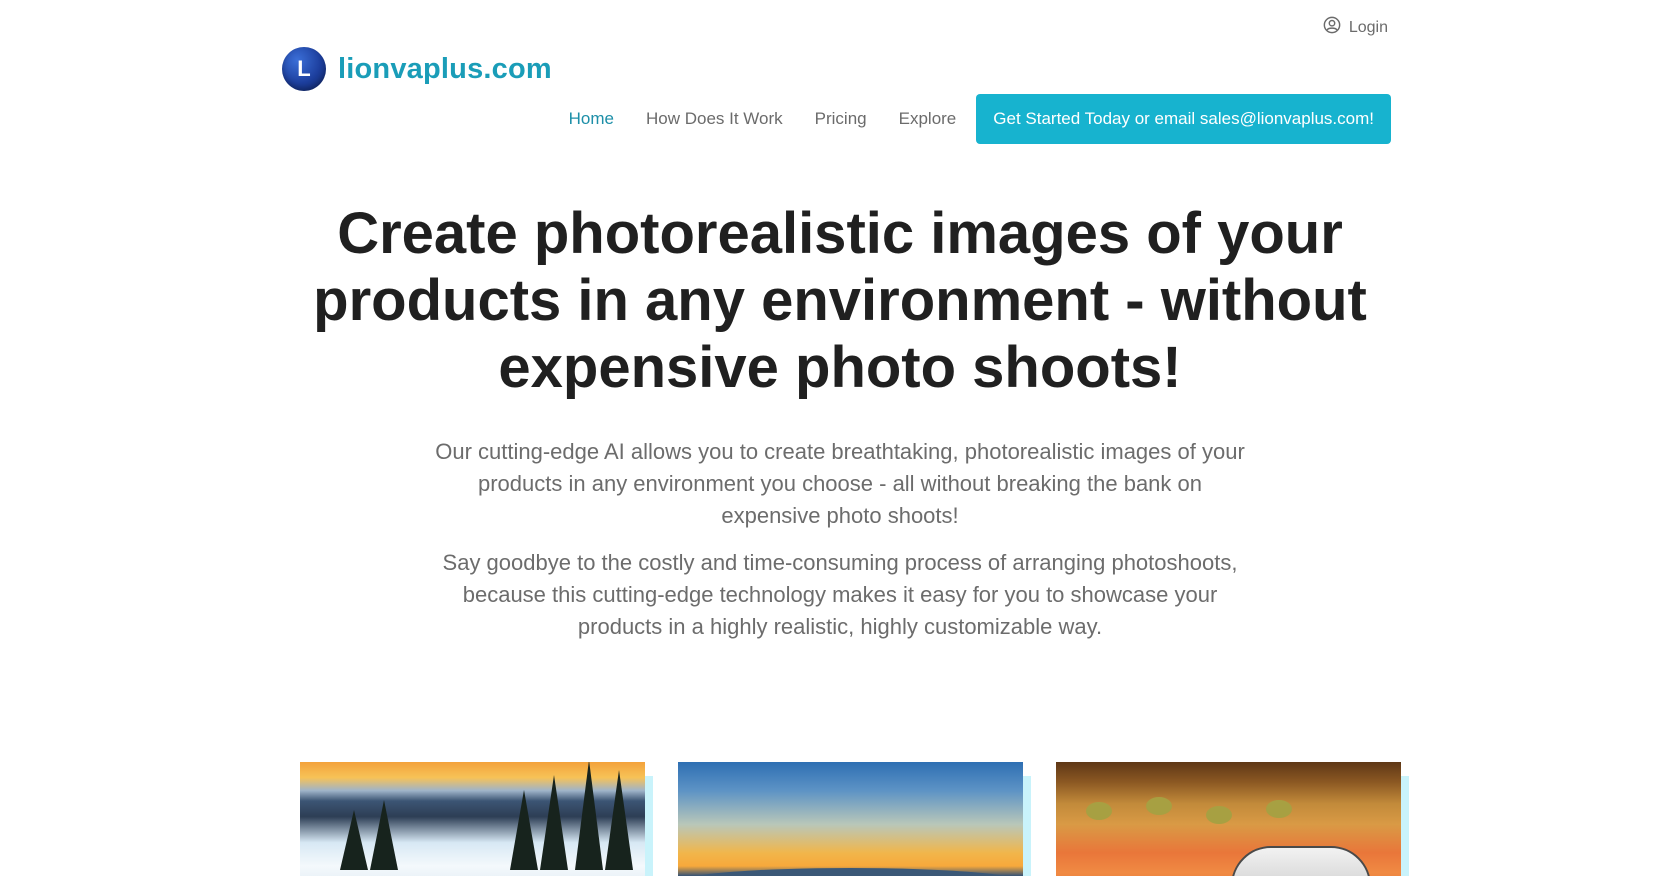  I want to click on brand-home-link: L lionvaplus.com, so click(417, 69).